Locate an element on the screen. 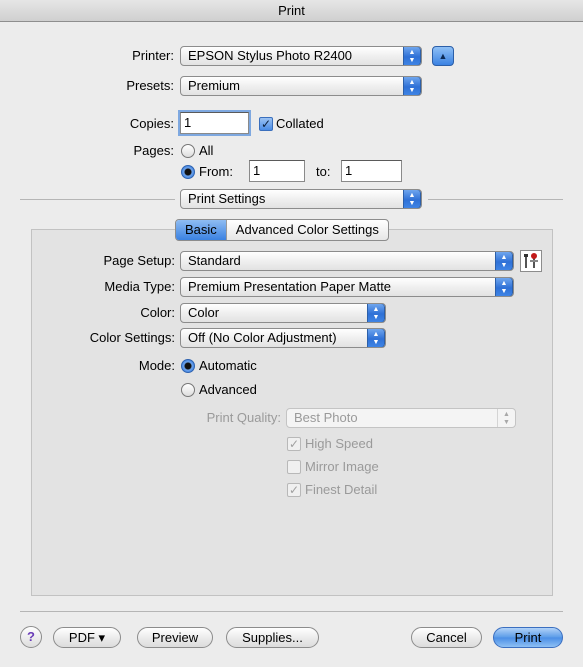 This screenshot has height=667, width=583. footer-divider is located at coordinates (291, 611).